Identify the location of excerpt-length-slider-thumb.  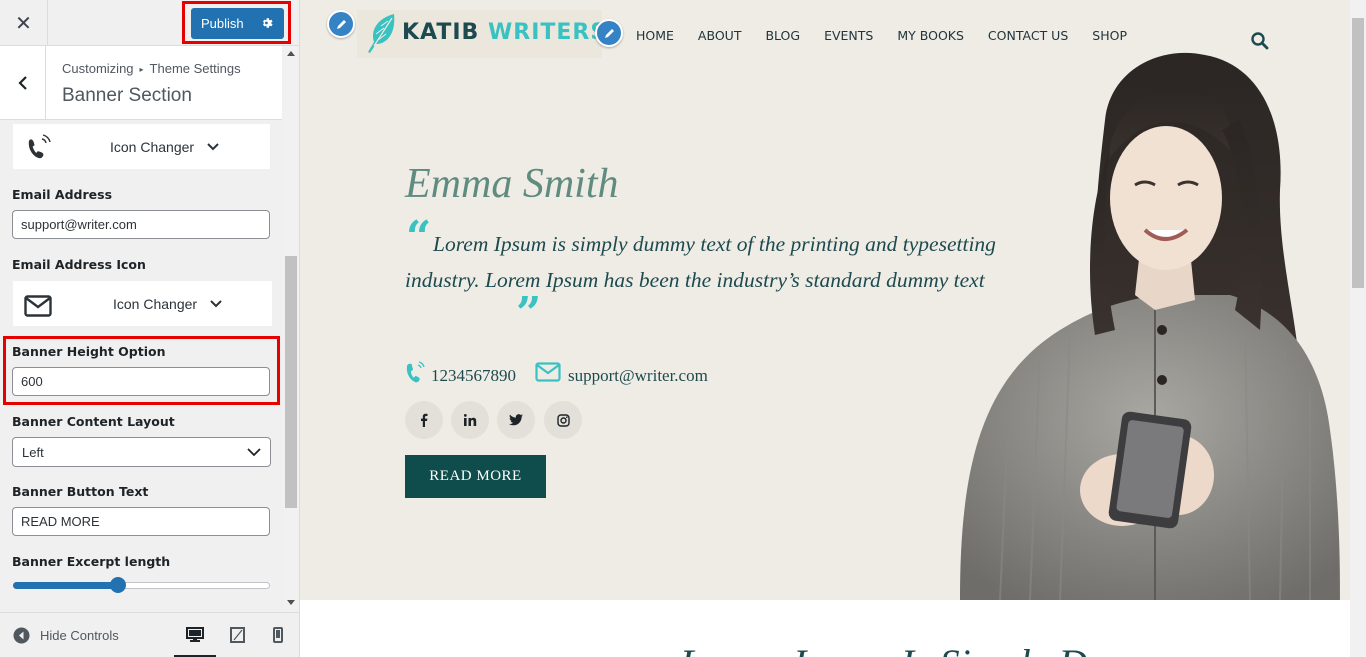
(118, 585).